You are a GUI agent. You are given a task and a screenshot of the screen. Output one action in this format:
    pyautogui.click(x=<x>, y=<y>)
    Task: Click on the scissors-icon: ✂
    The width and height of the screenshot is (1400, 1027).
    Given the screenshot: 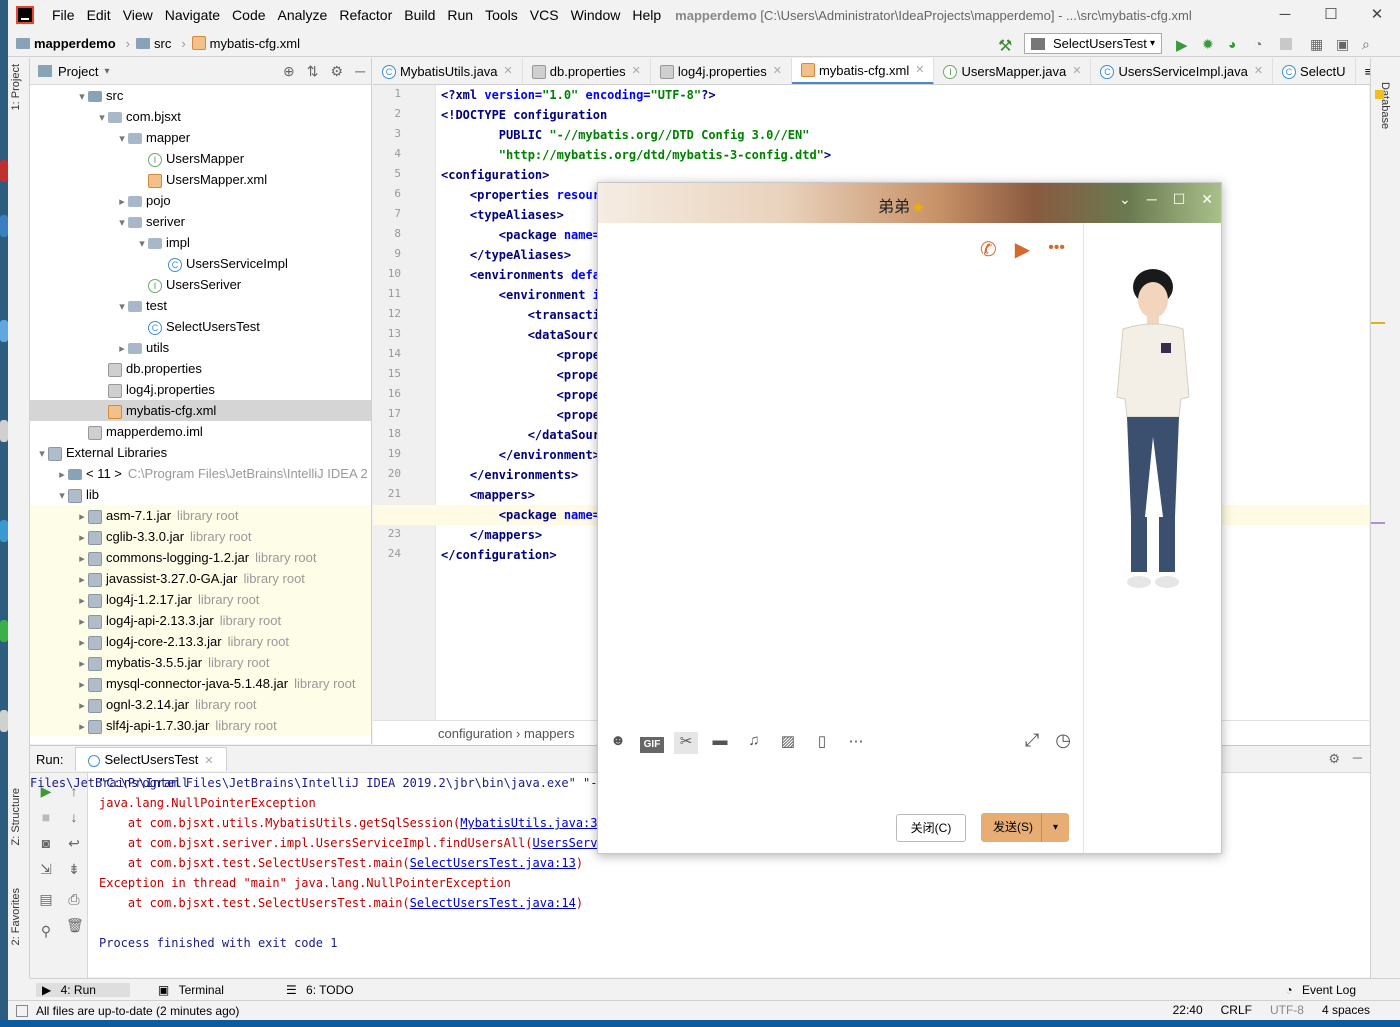 What is the action you would take?
    pyautogui.click(x=686, y=743)
    